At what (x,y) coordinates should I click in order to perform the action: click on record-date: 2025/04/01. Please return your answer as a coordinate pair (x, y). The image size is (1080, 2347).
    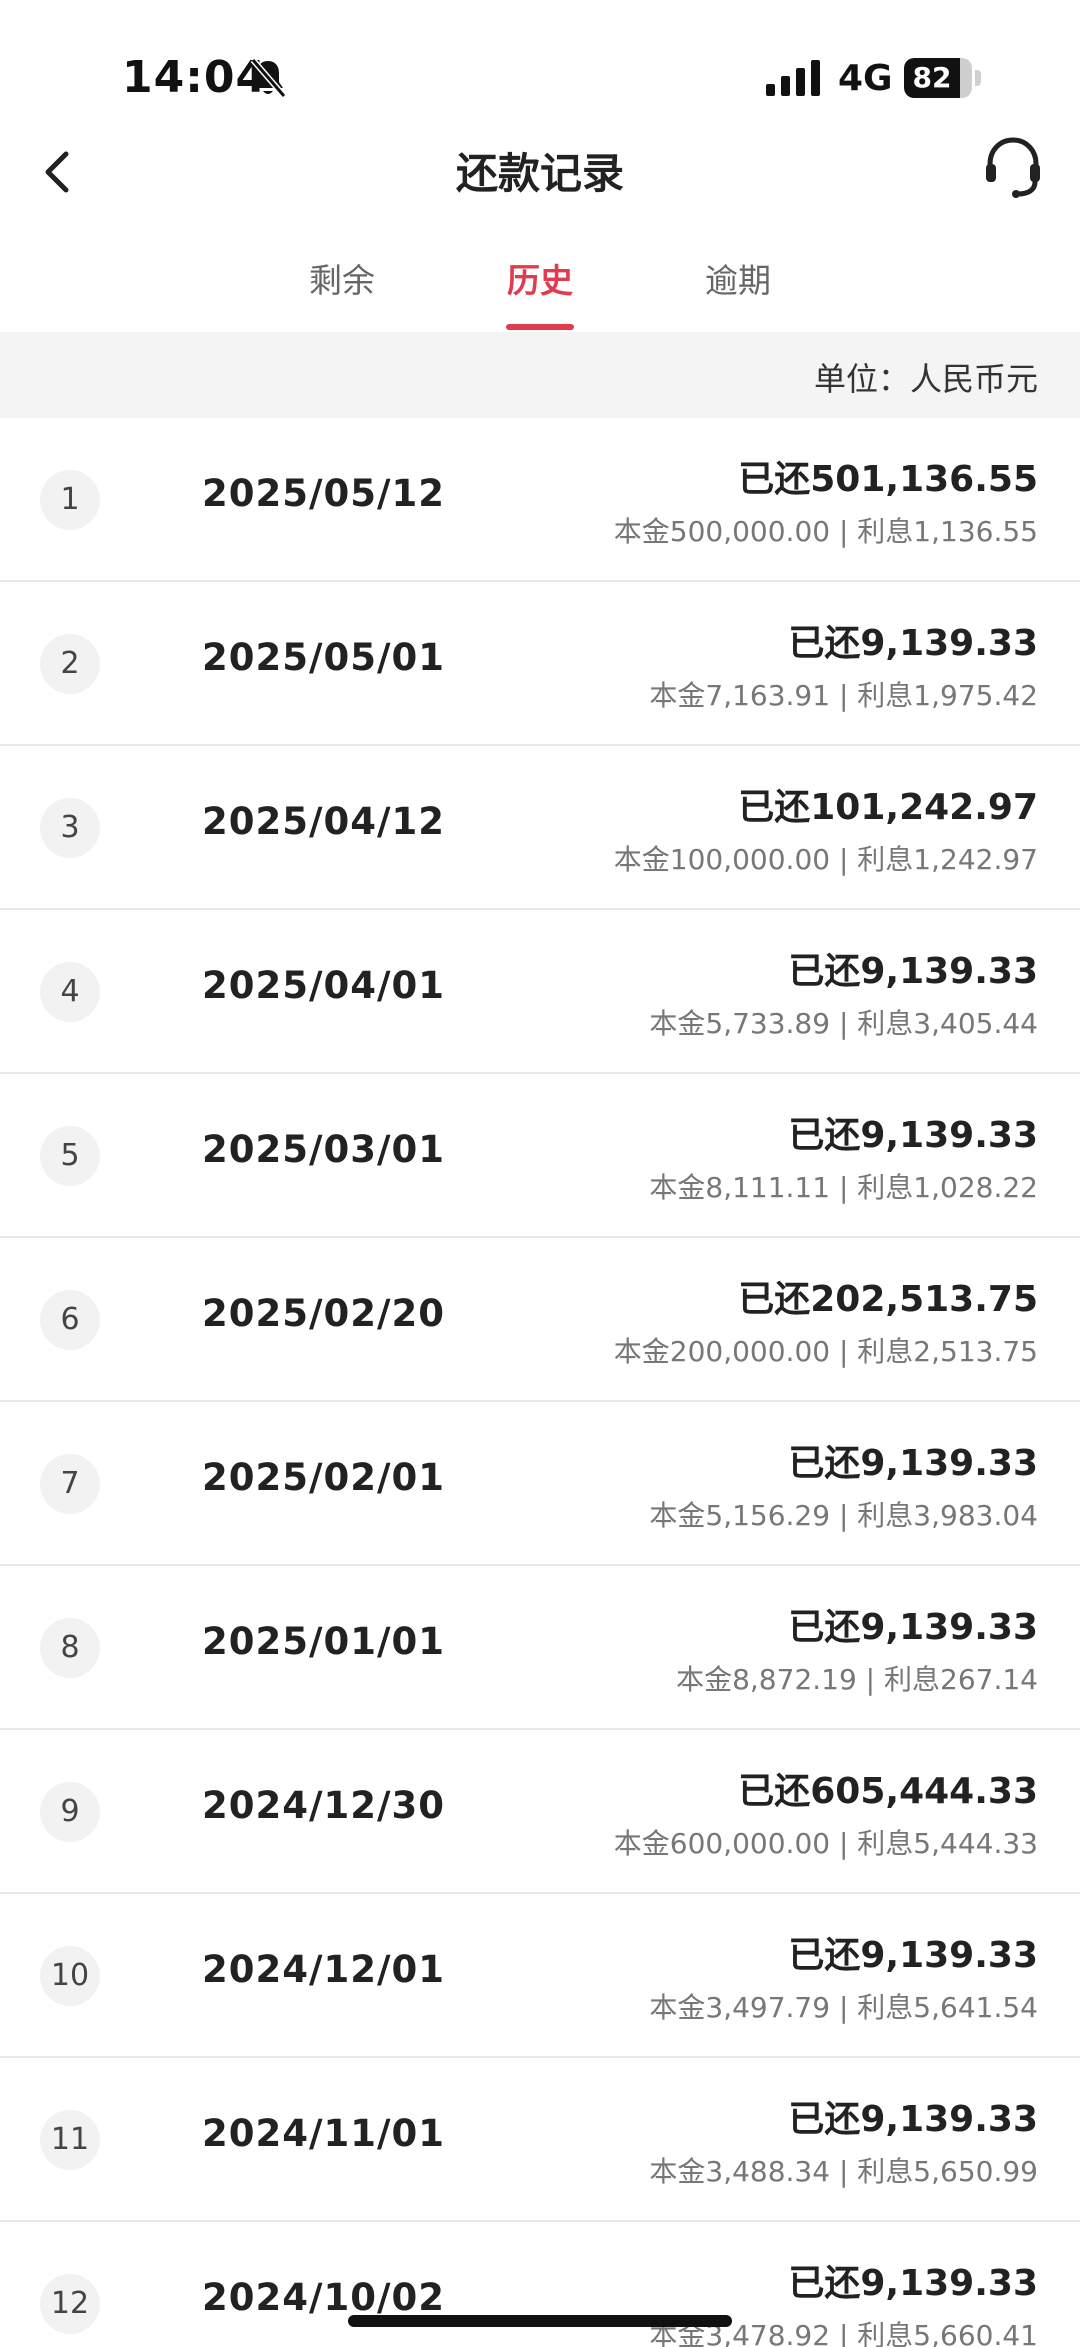
    Looking at the image, I should click on (323, 985).